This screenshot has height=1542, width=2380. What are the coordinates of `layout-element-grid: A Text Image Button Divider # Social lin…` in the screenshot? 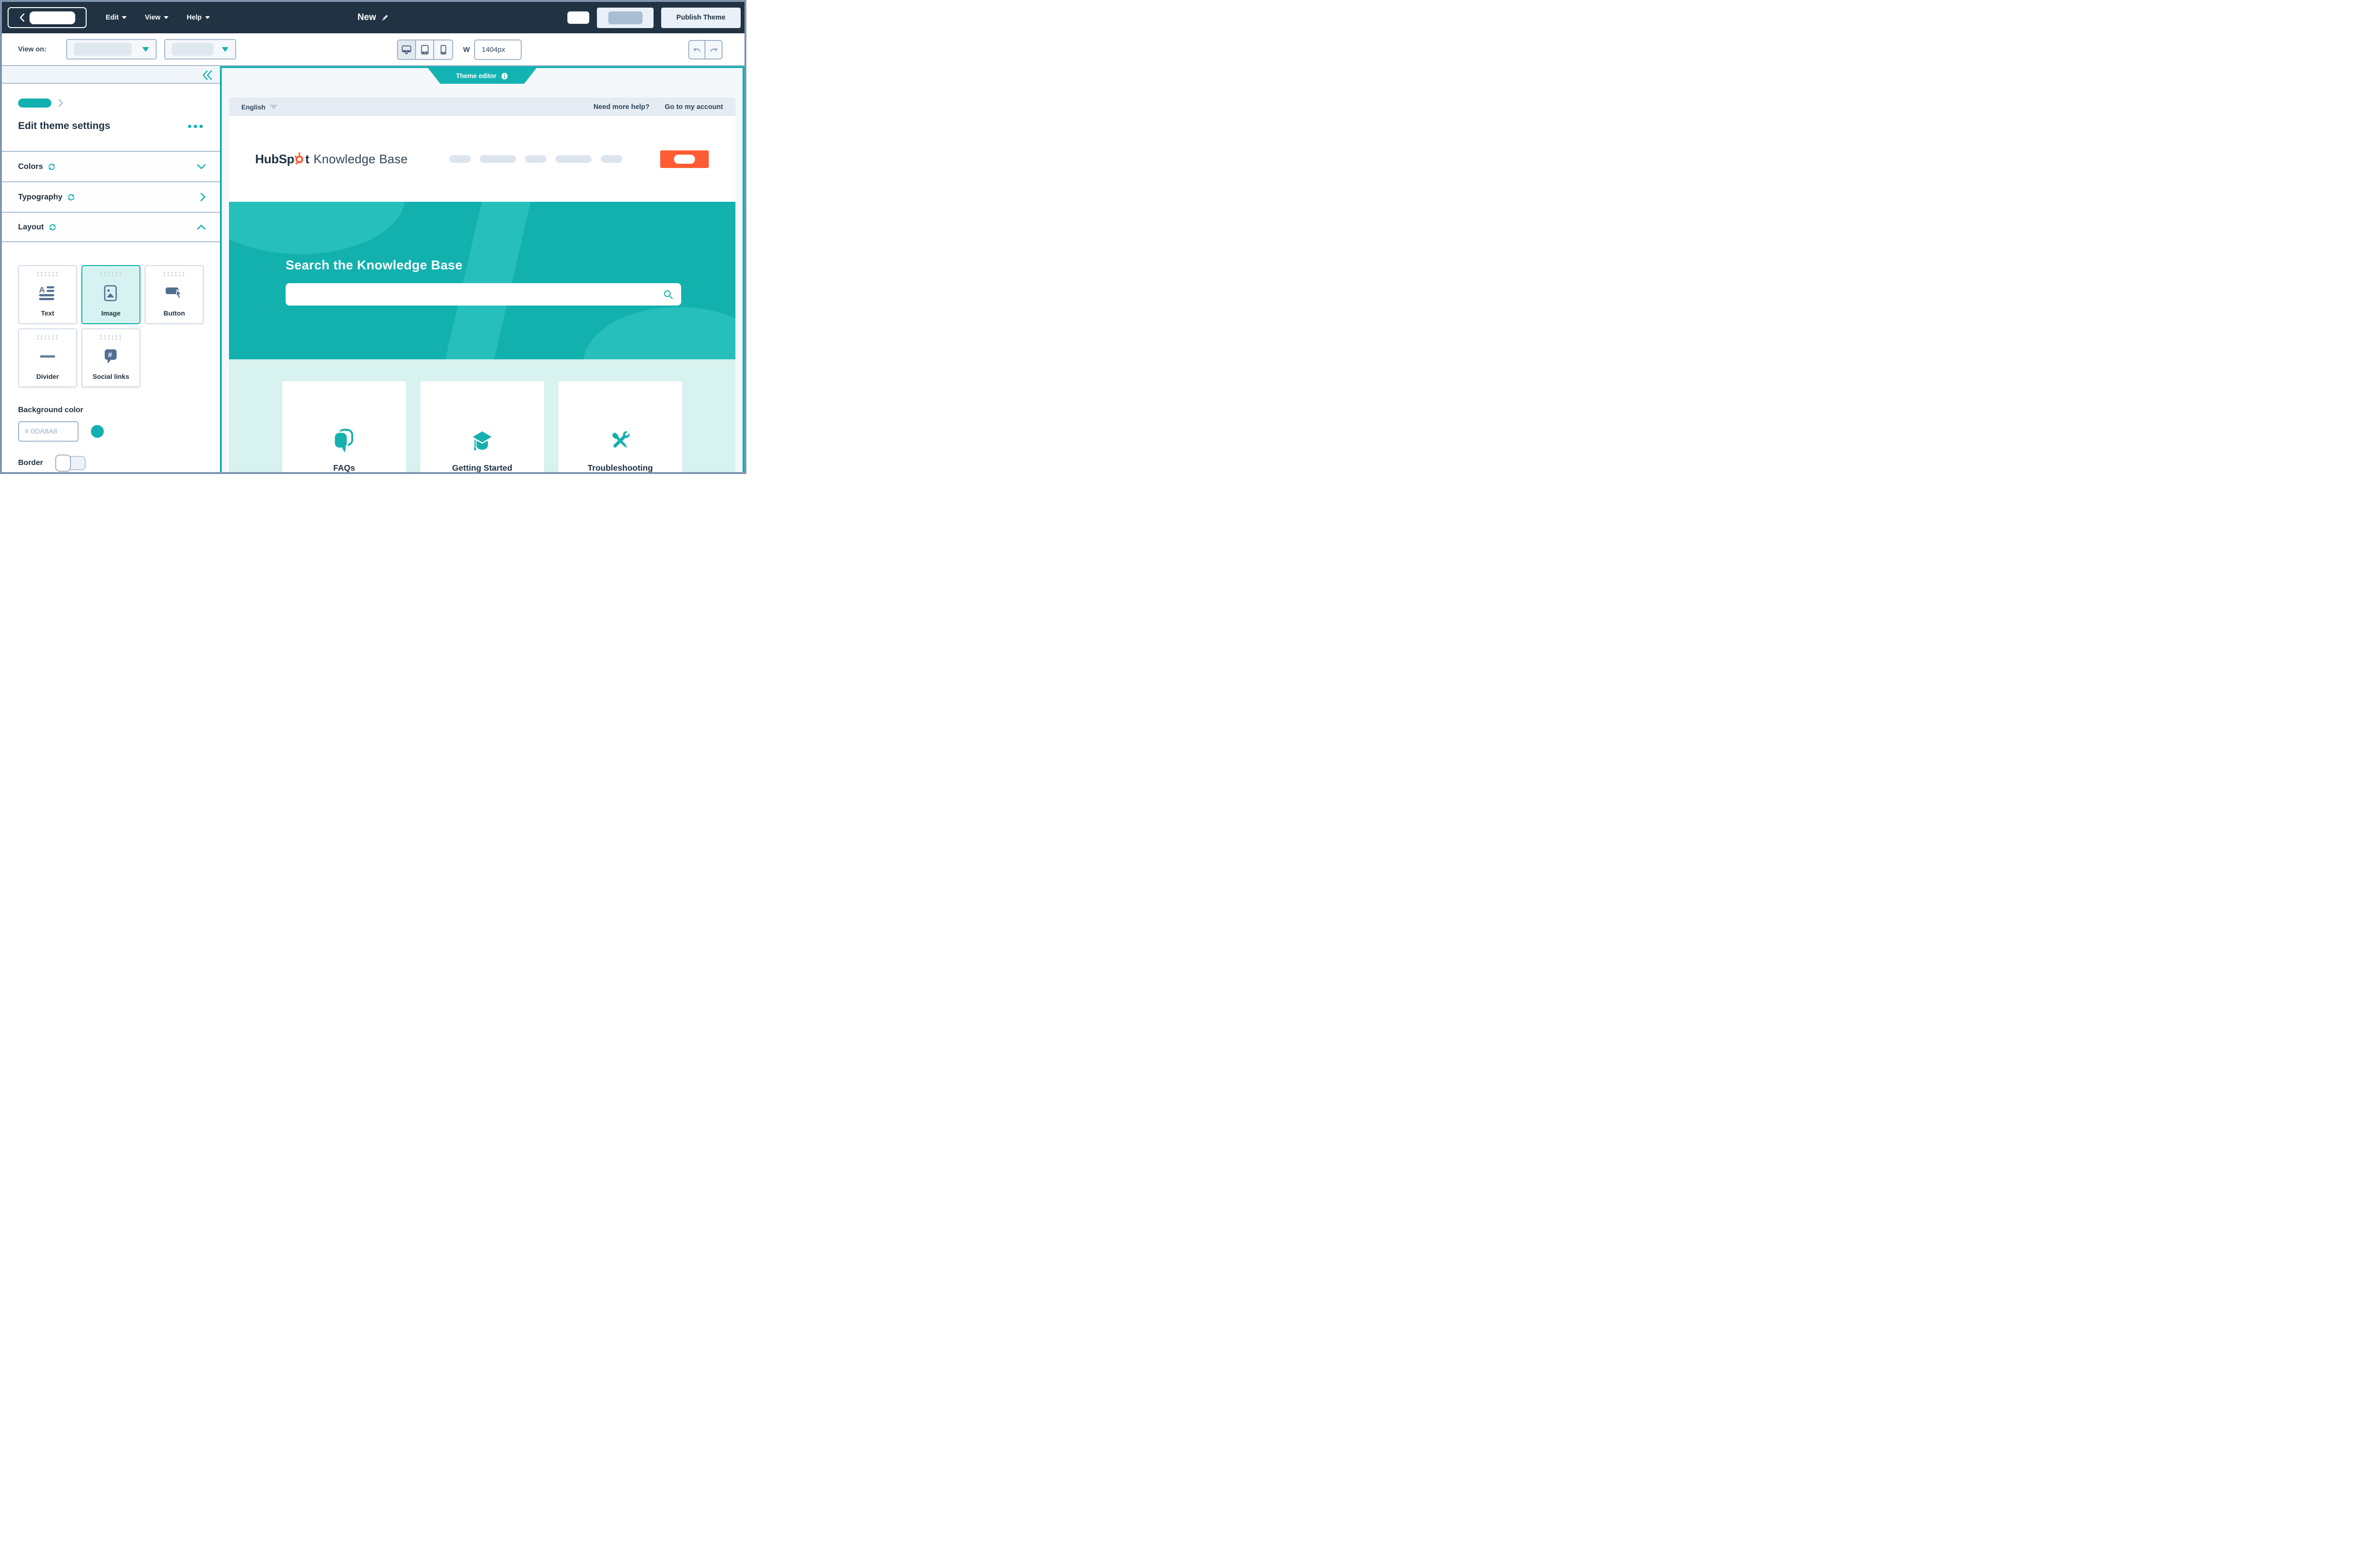 It's located at (111, 326).